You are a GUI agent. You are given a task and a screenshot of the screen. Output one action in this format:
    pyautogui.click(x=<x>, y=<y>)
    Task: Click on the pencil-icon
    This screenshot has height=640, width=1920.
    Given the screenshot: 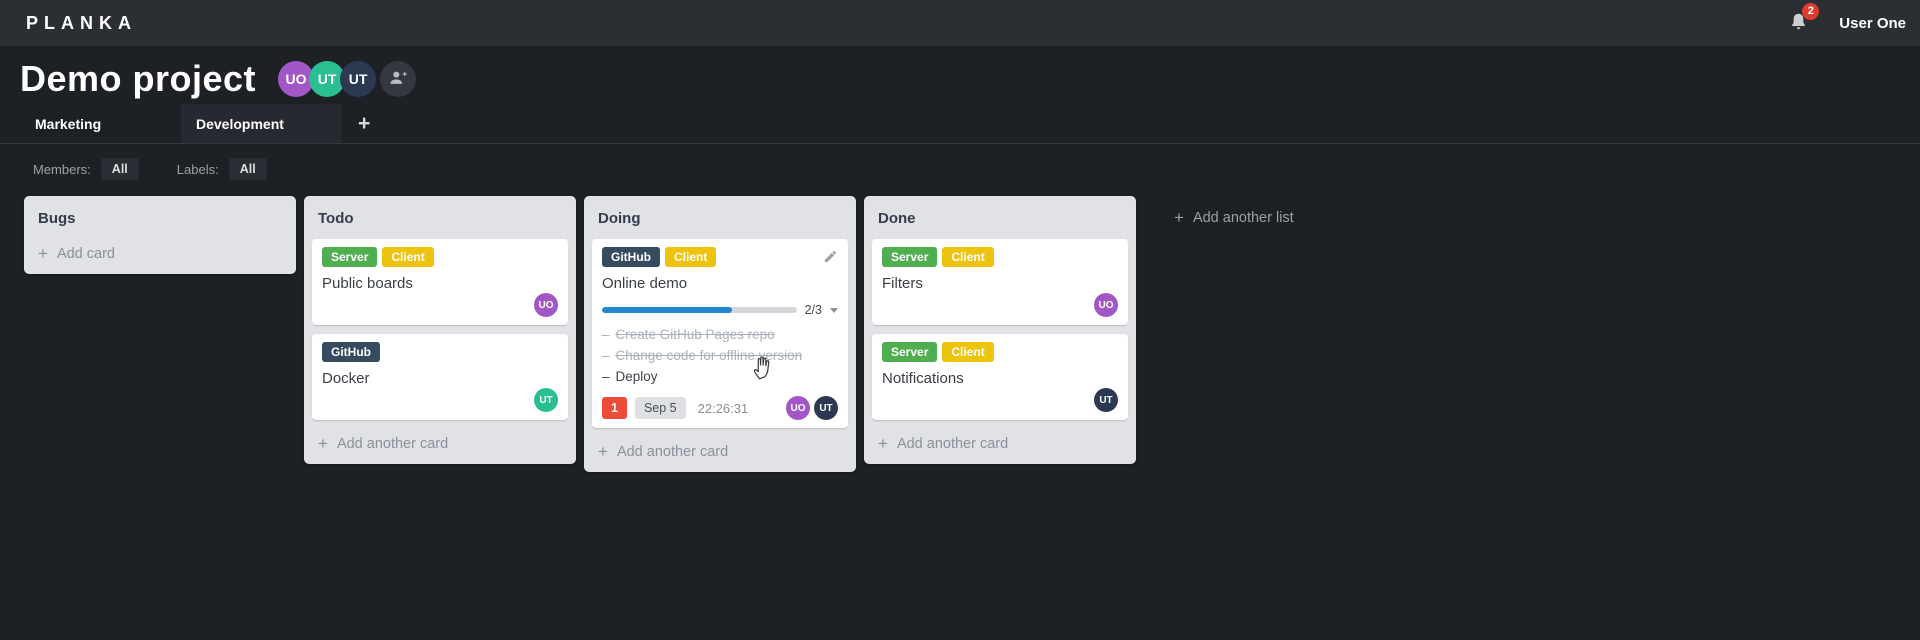 What is the action you would take?
    pyautogui.click(x=830, y=258)
    